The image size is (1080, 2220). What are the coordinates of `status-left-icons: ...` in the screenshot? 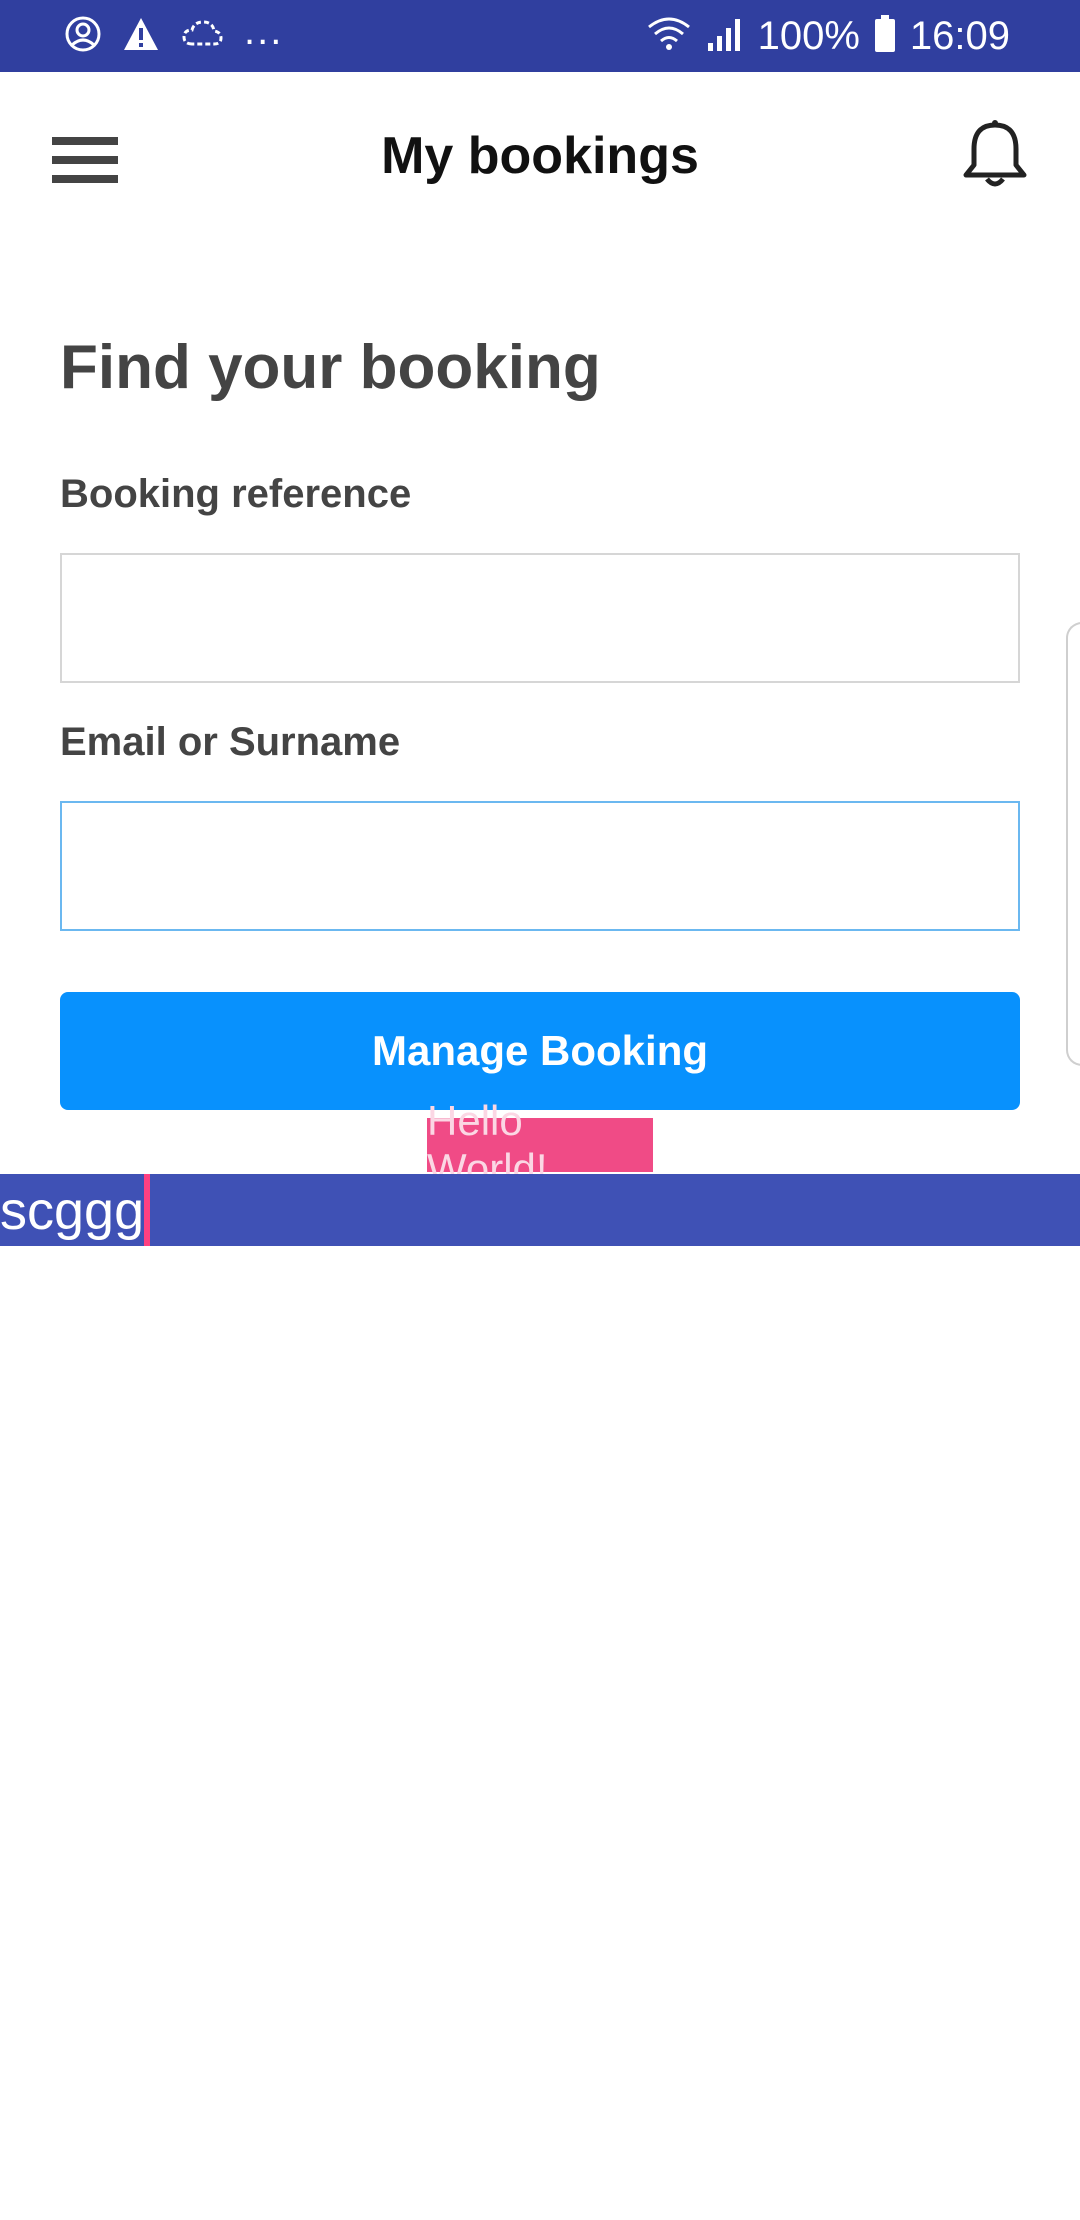 It's located at (174, 34).